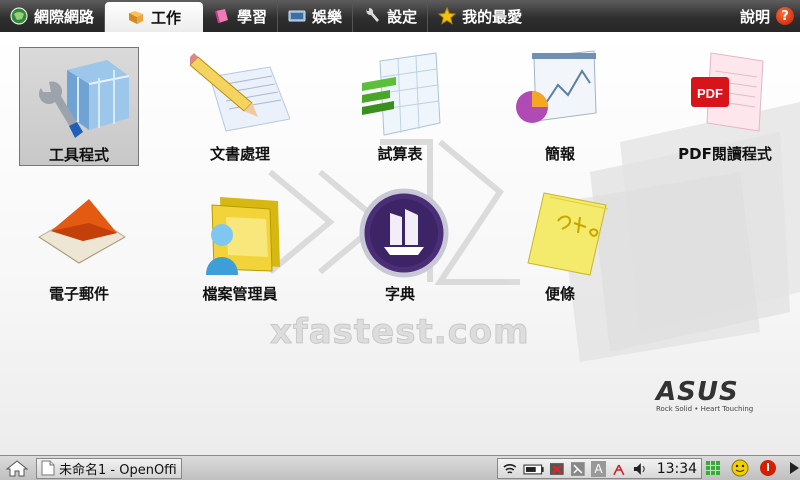 This screenshot has height=480, width=800. What do you see at coordinates (447, 16) in the screenshot?
I see `favorites-star-icon` at bounding box center [447, 16].